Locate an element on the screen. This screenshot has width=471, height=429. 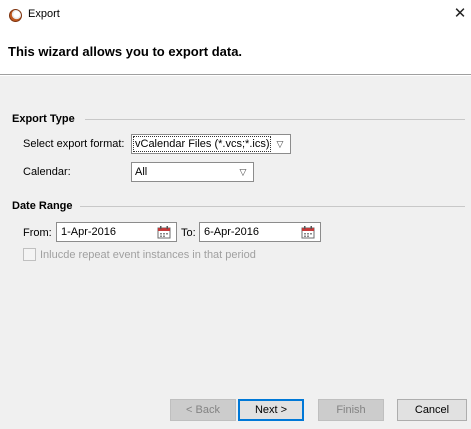
app-icon is located at coordinates (15, 15).